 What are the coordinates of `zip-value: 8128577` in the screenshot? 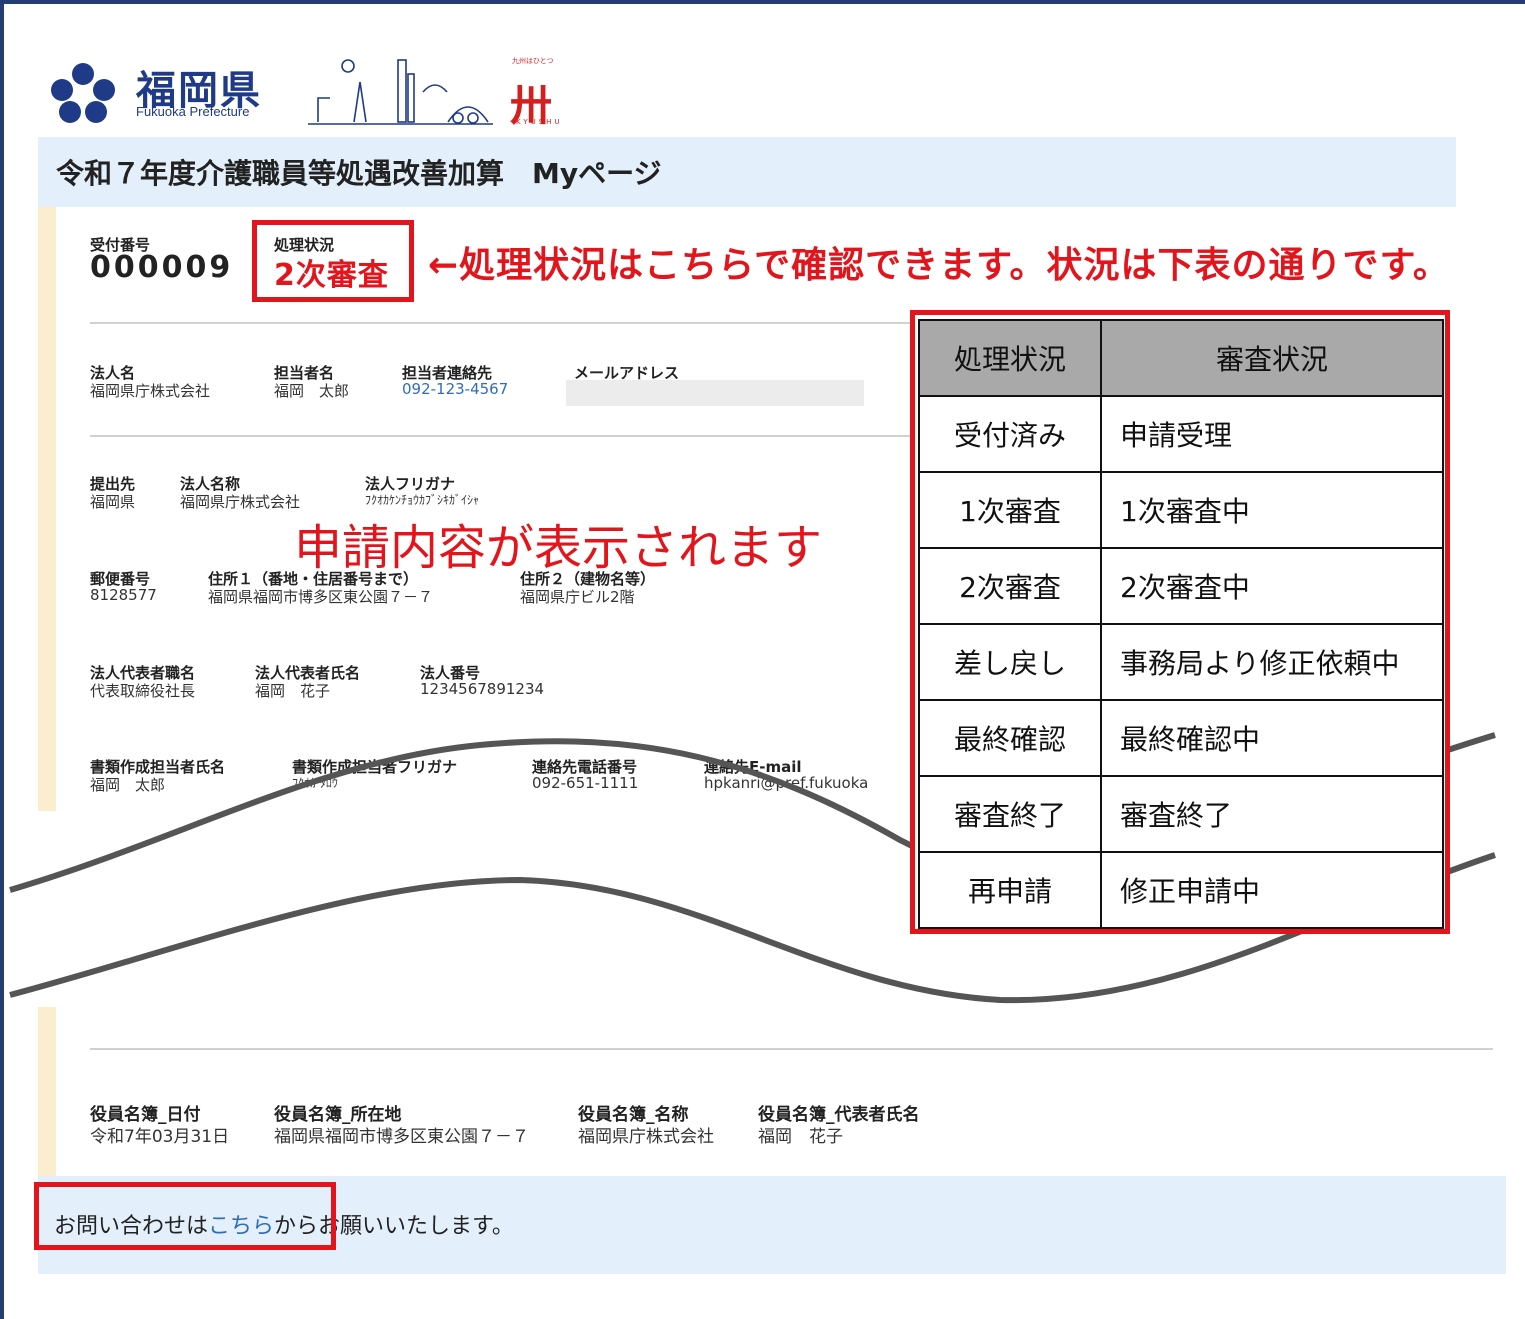 It's located at (123, 595).